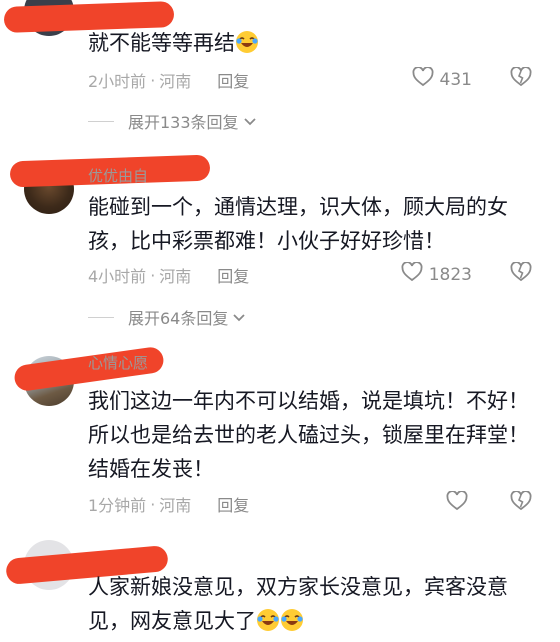 This screenshot has width=560, height=642. Describe the element at coordinates (311, 606) in the screenshot. I see `comment-text: 人家新娘没意见，双方家长没意见，宾客没意见，网友意见大了` at that location.